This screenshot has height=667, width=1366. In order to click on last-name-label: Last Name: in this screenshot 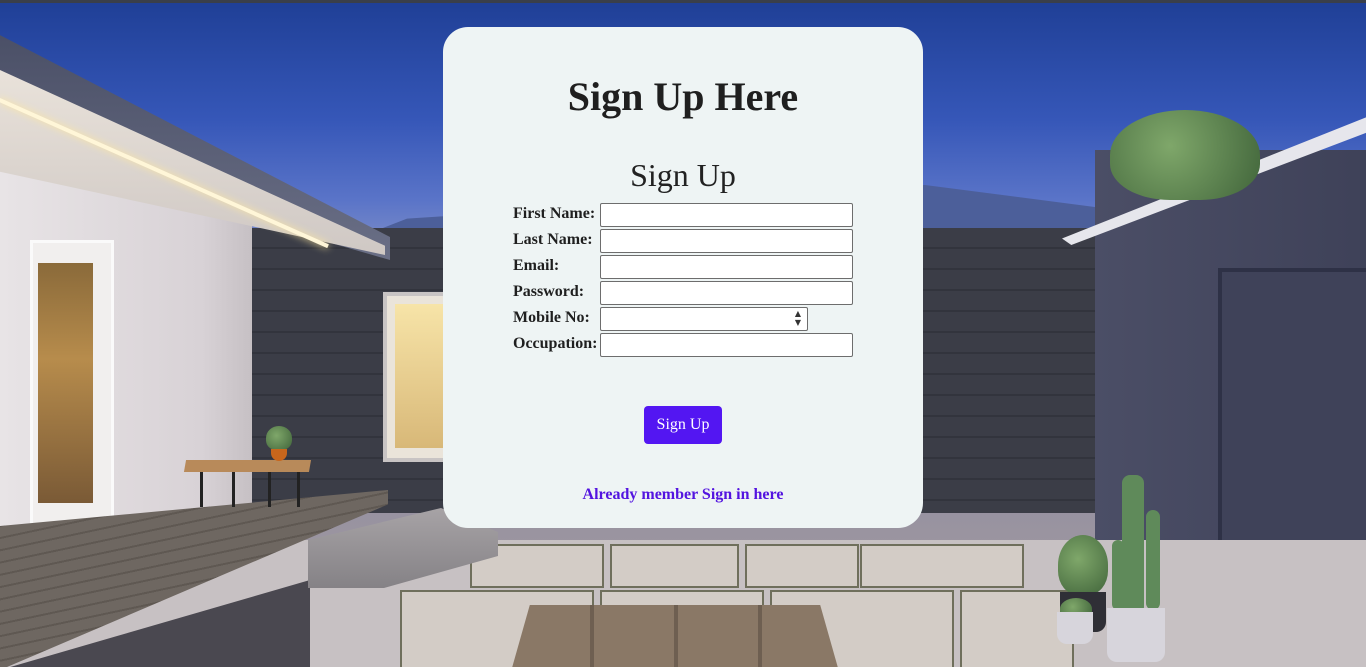, I will do `click(553, 239)`.